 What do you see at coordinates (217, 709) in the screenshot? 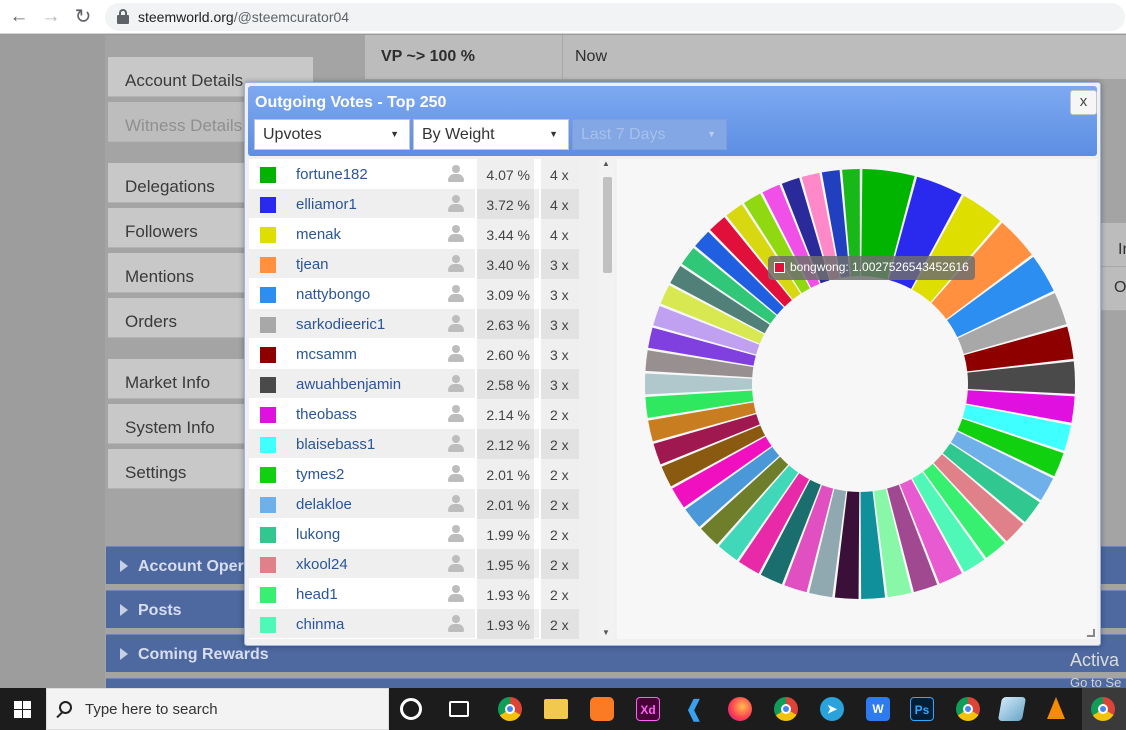
I see `taskbar-search-box: Type here to search` at bounding box center [217, 709].